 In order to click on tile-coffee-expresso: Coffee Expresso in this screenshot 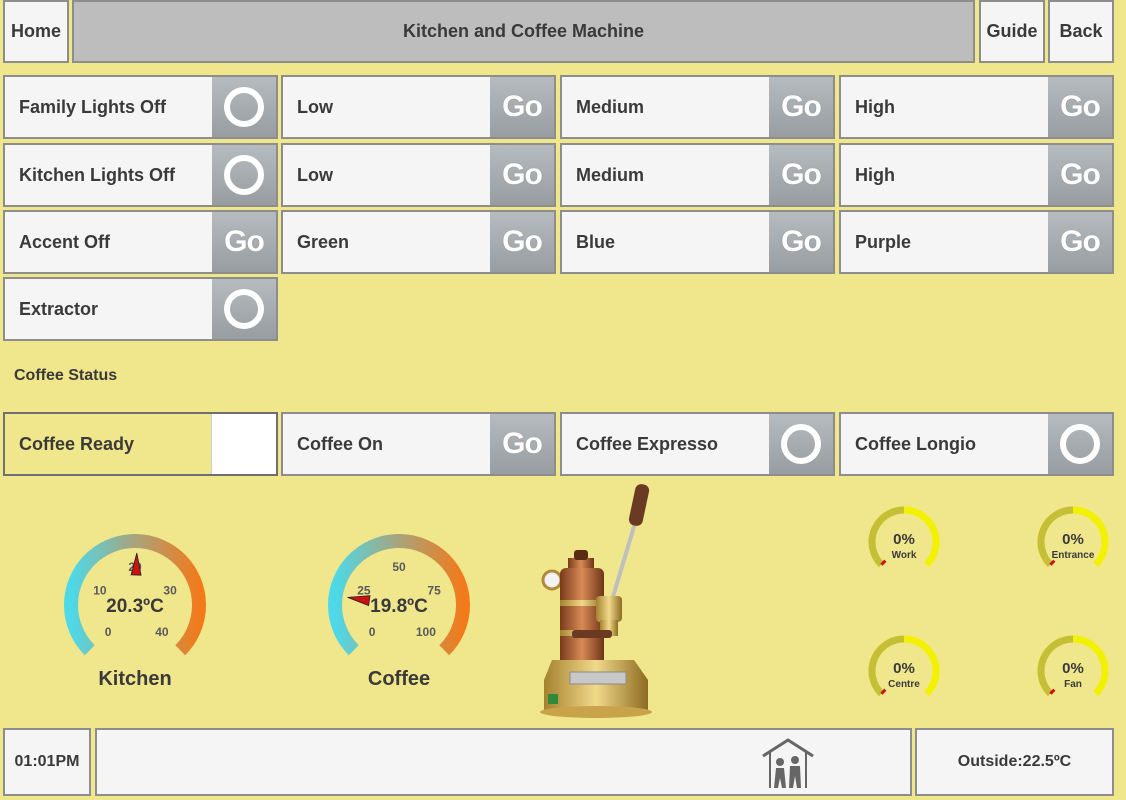, I will do `click(697, 444)`.